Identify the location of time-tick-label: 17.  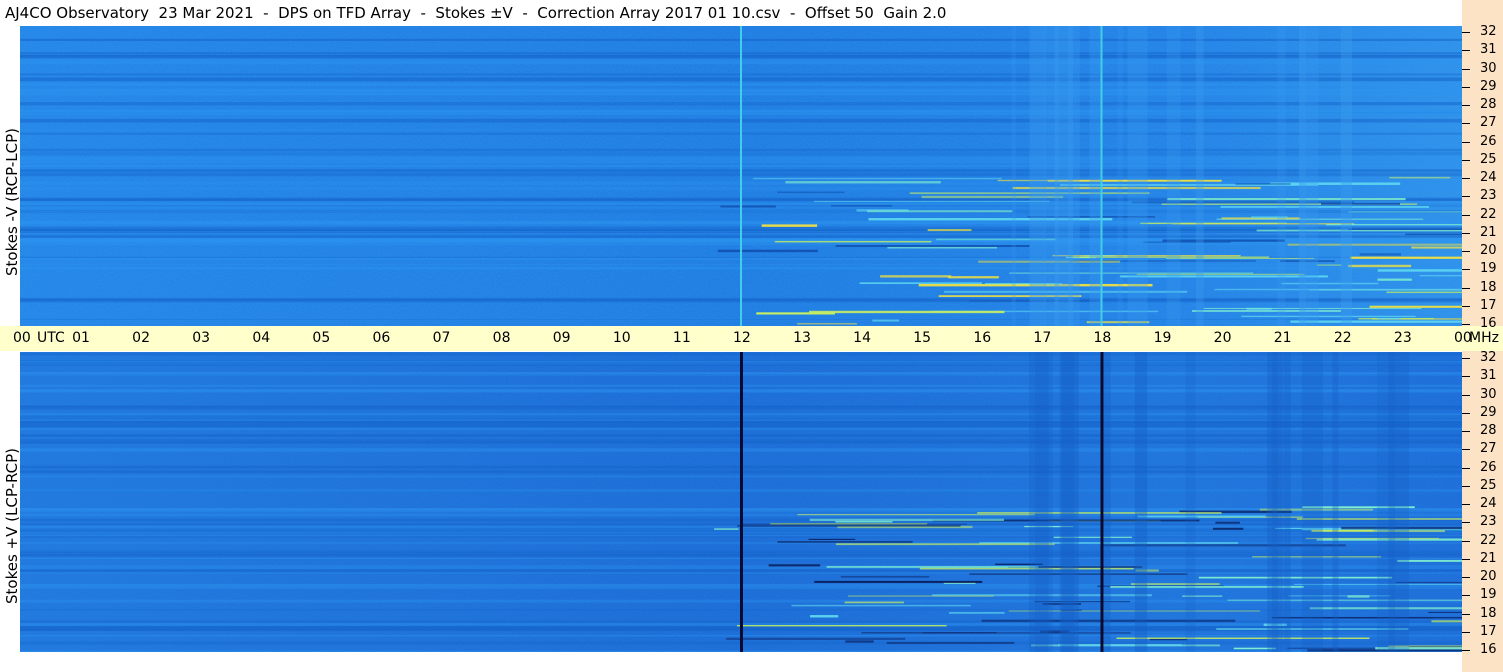
(1042, 338).